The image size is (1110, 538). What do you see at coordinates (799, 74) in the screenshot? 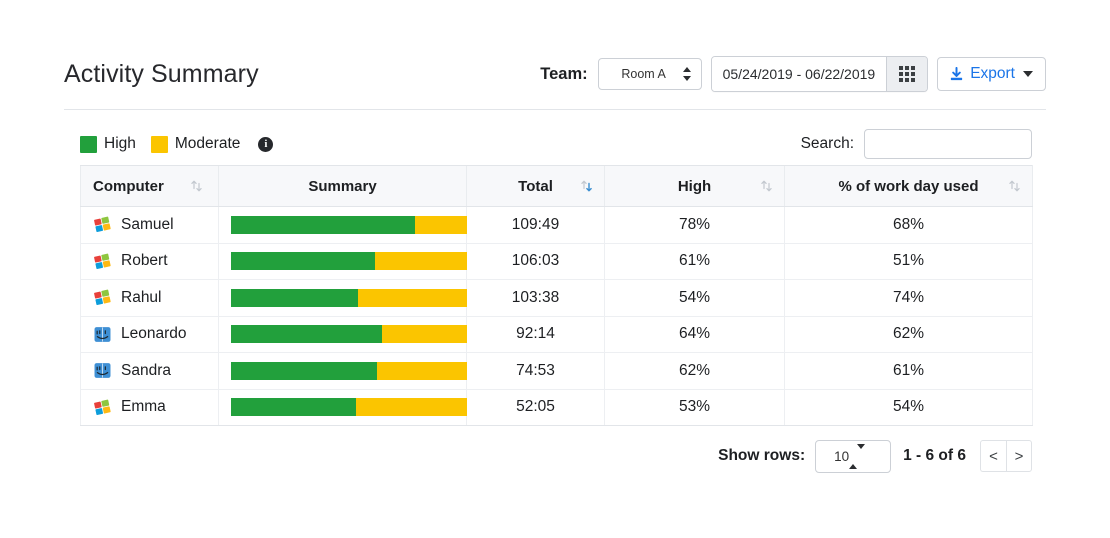
I see `date-range-input: 05/24/2019 - 06/22/2019` at bounding box center [799, 74].